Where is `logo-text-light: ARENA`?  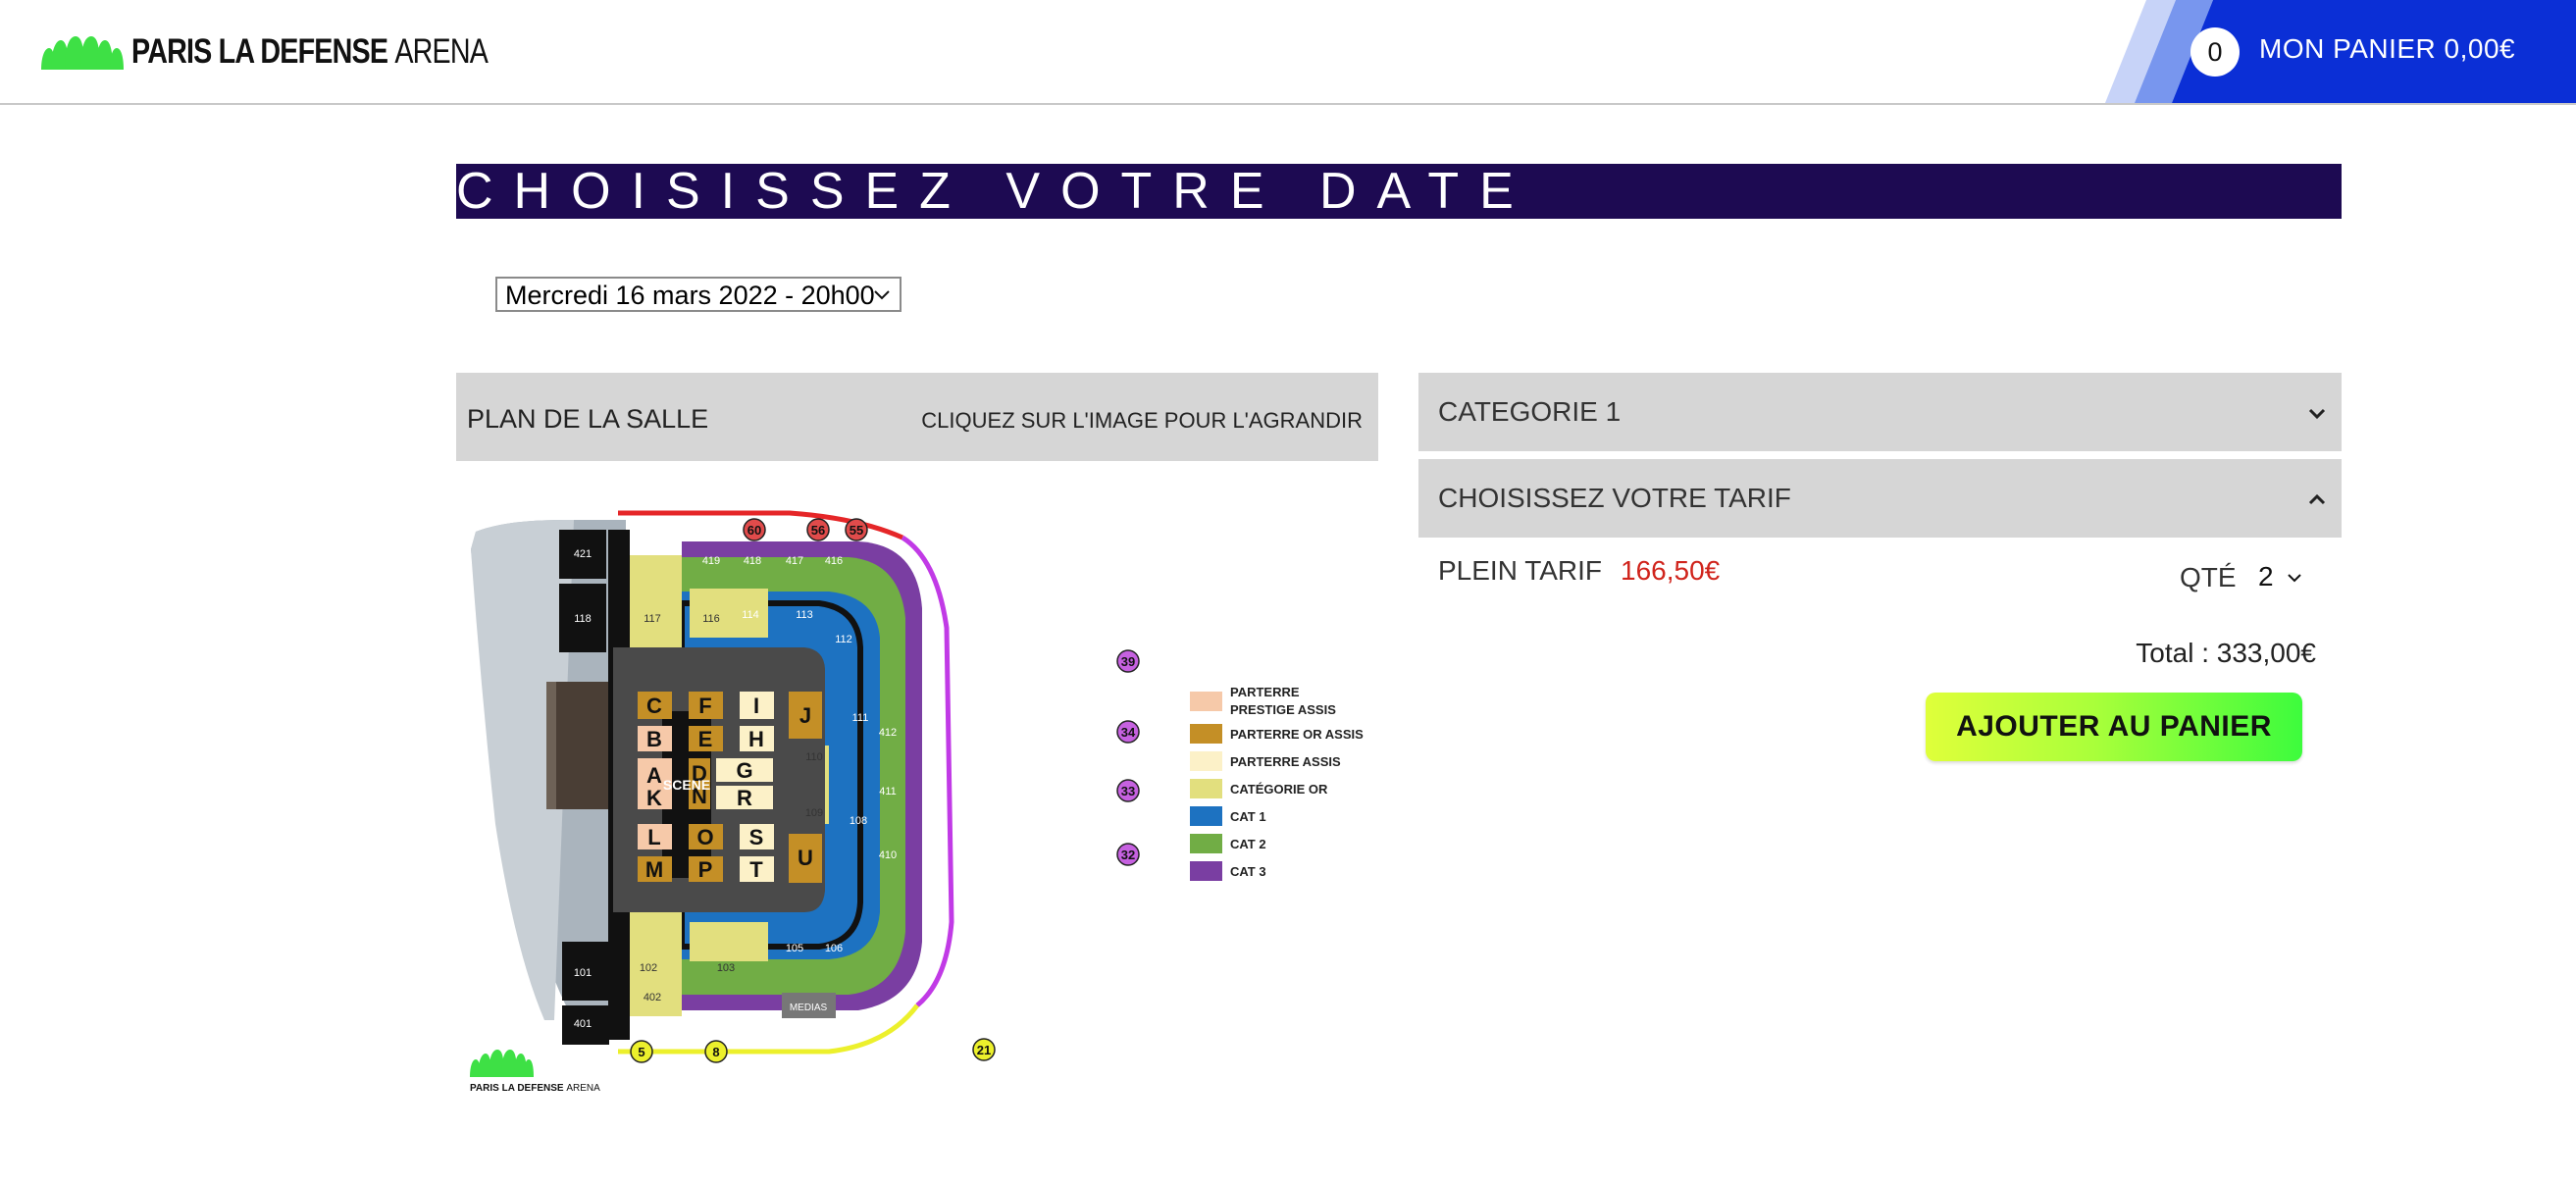 logo-text-light: ARENA is located at coordinates (441, 52).